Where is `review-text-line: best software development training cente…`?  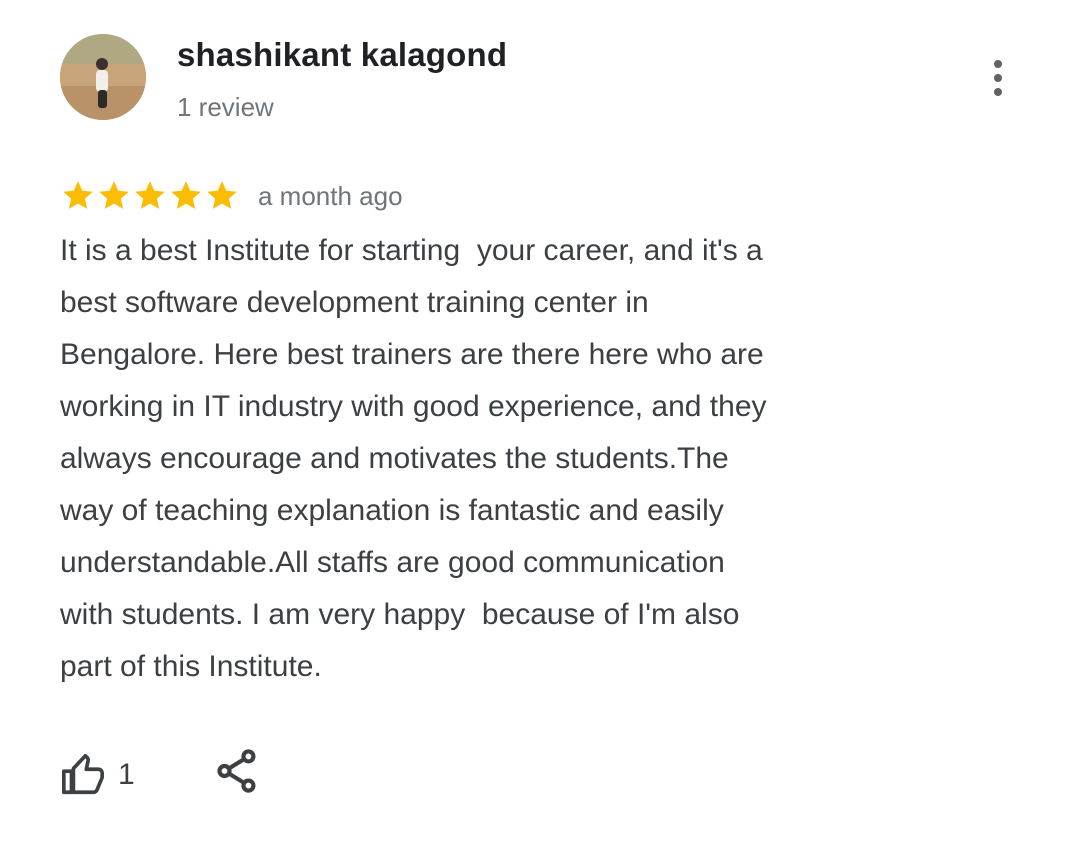
review-text-line: best software development training cente… is located at coordinates (354, 302).